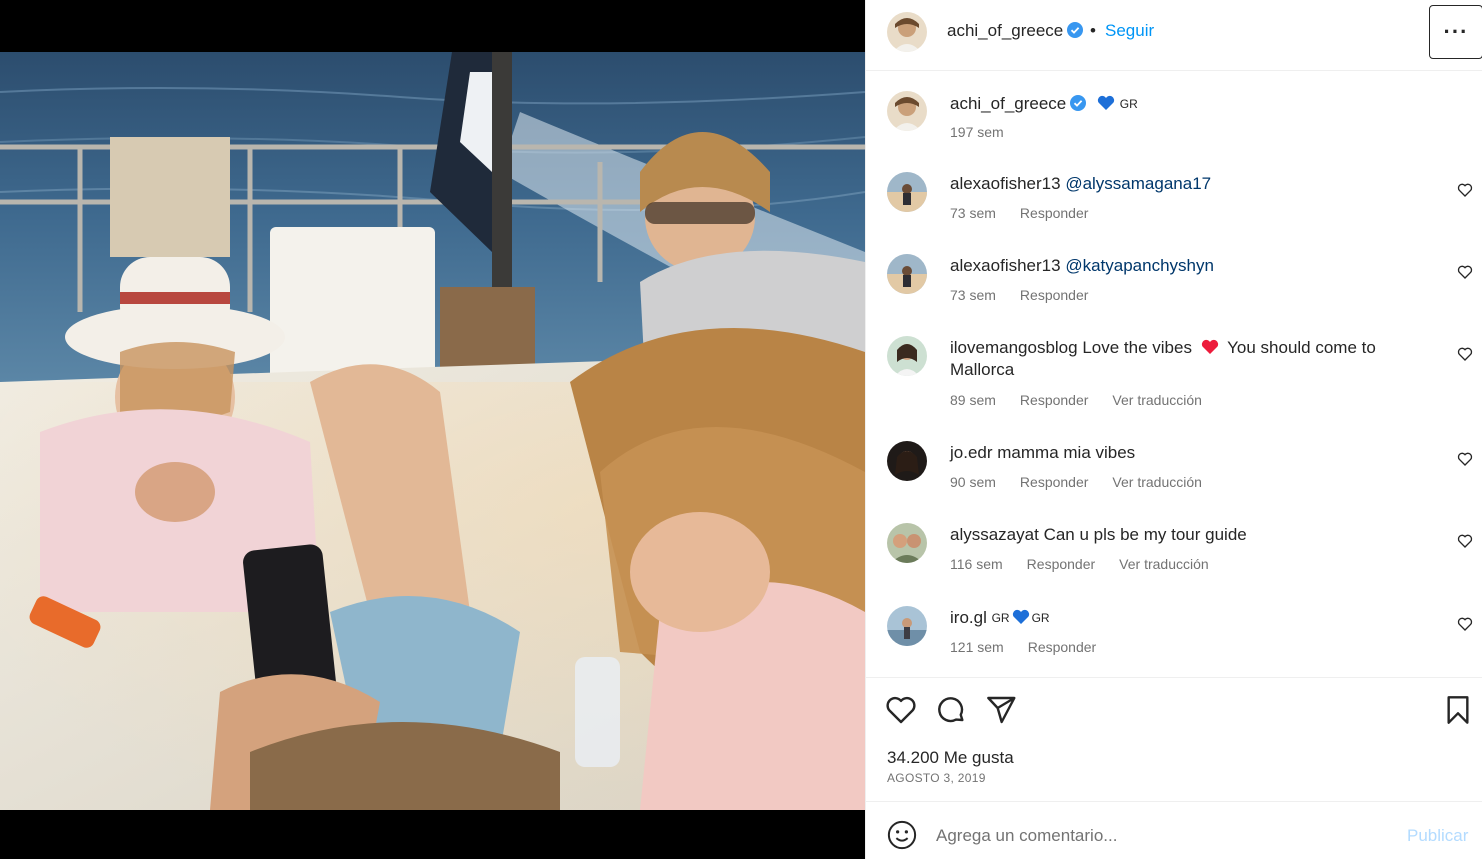  I want to click on publish-button: Publicar, so click(1437, 836).